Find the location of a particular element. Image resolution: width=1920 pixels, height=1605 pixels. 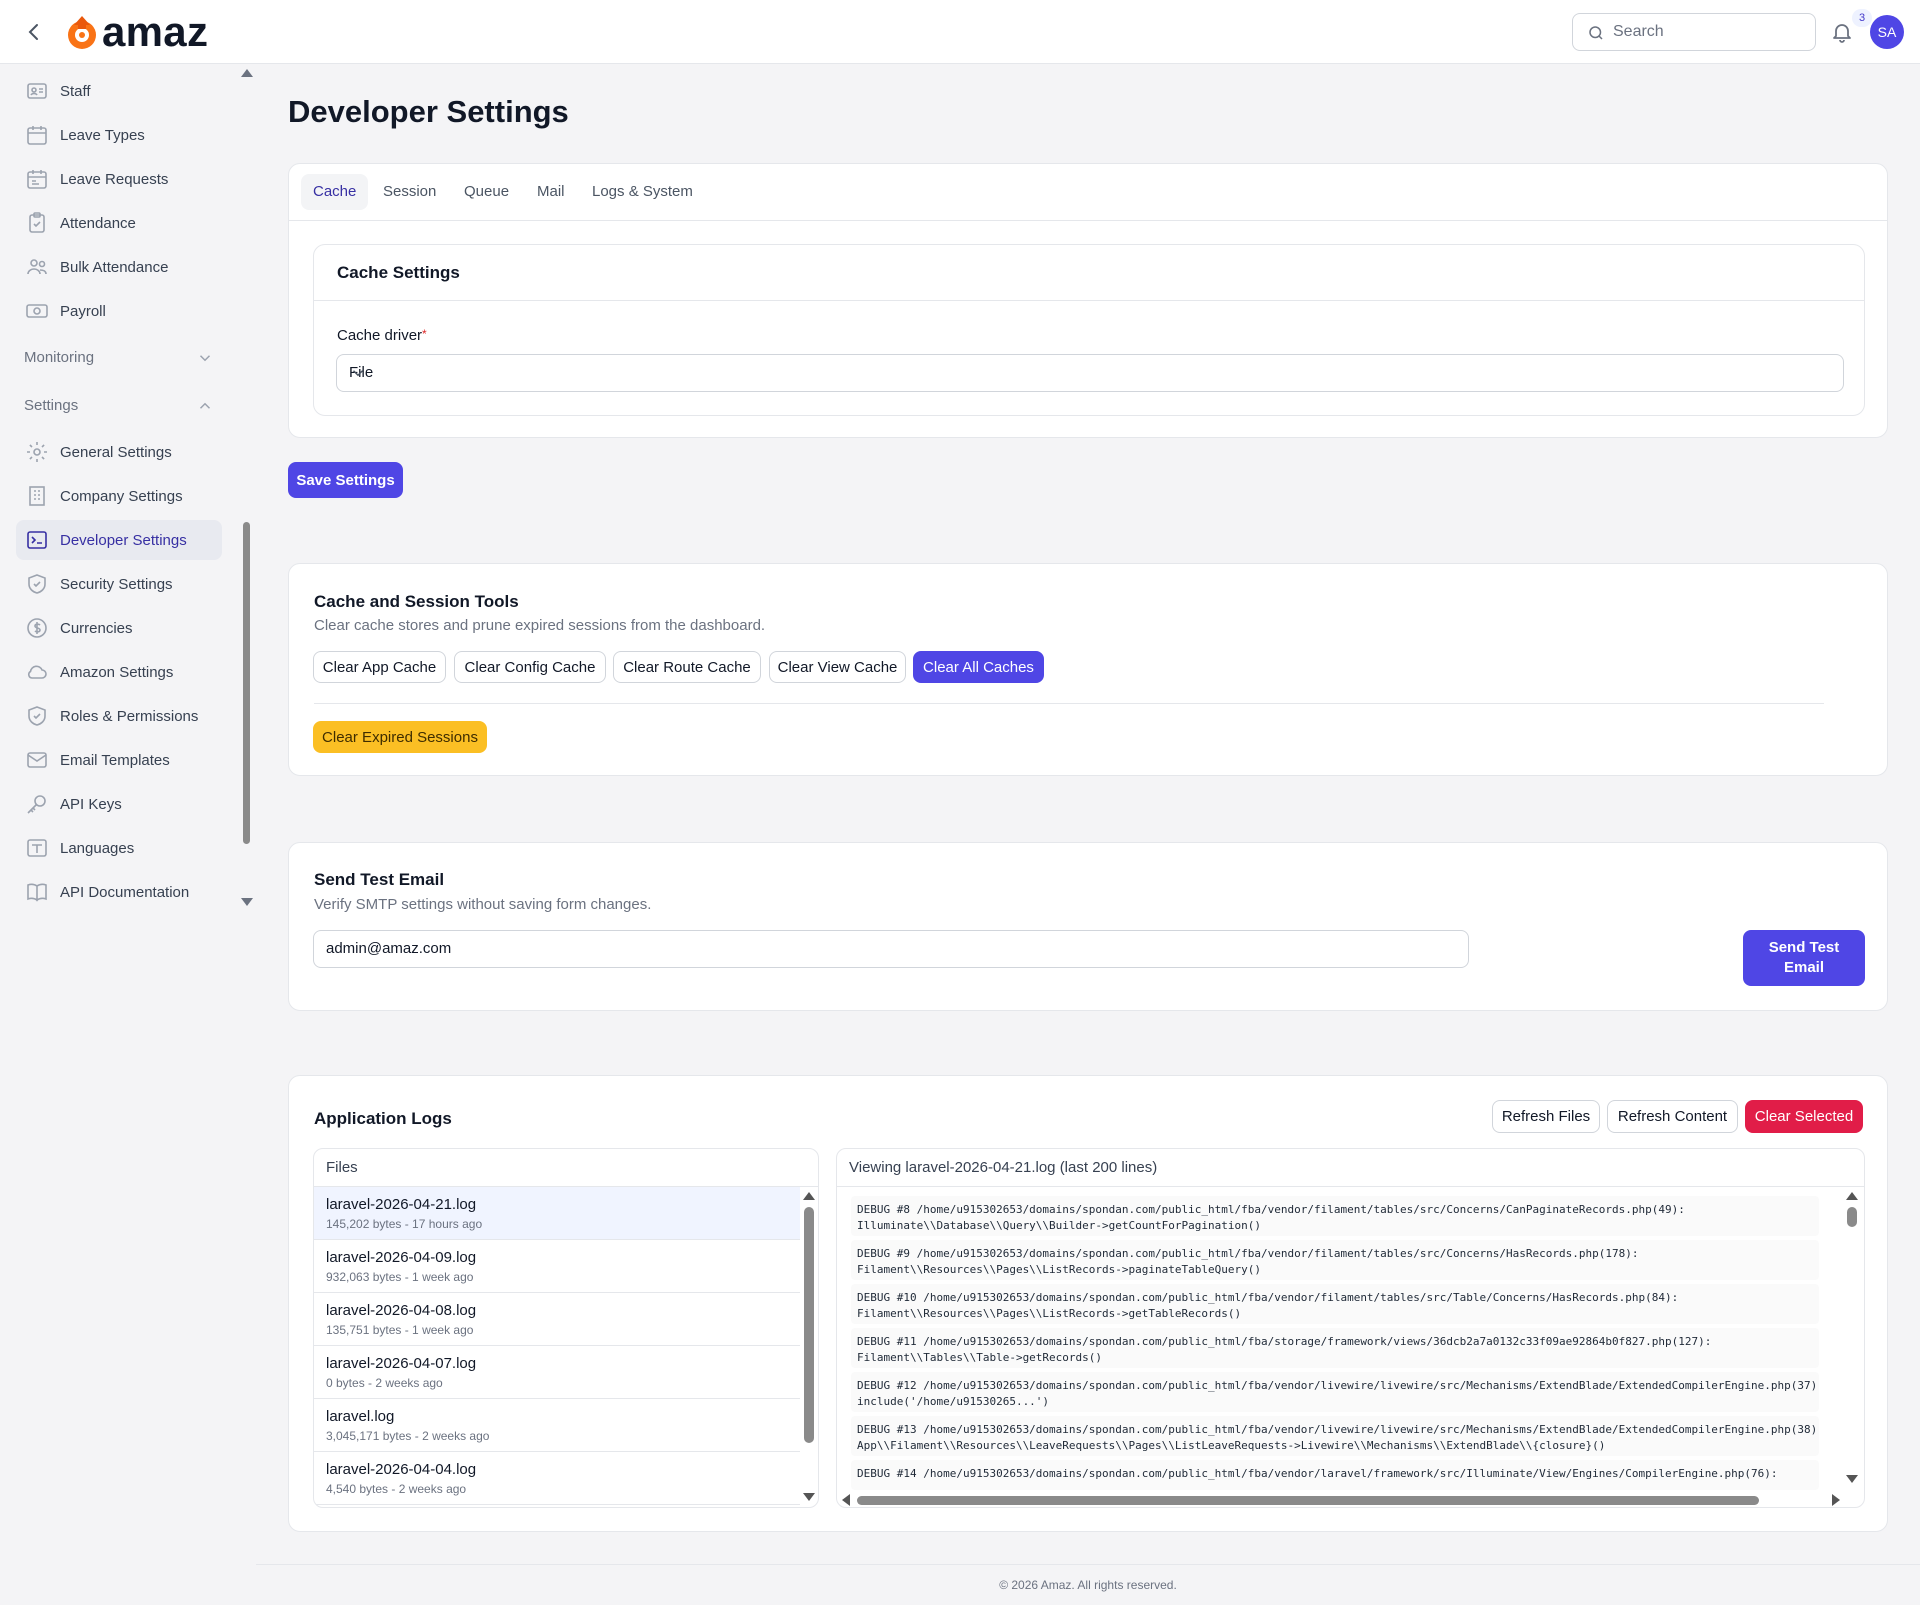

files-panel-header: Files is located at coordinates (566, 1168).